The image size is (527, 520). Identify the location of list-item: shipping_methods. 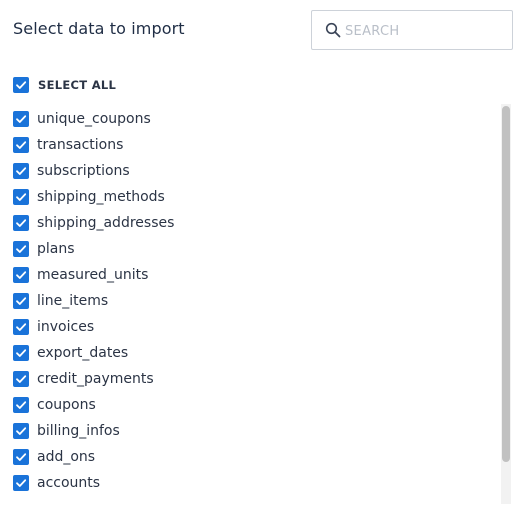
(258, 196).